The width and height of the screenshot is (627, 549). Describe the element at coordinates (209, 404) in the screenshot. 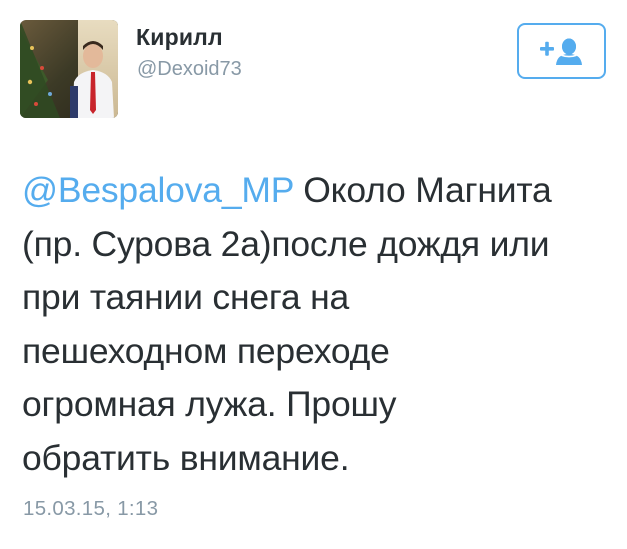

I see `tweet-text-line: огромная лужа. Прошу` at that location.